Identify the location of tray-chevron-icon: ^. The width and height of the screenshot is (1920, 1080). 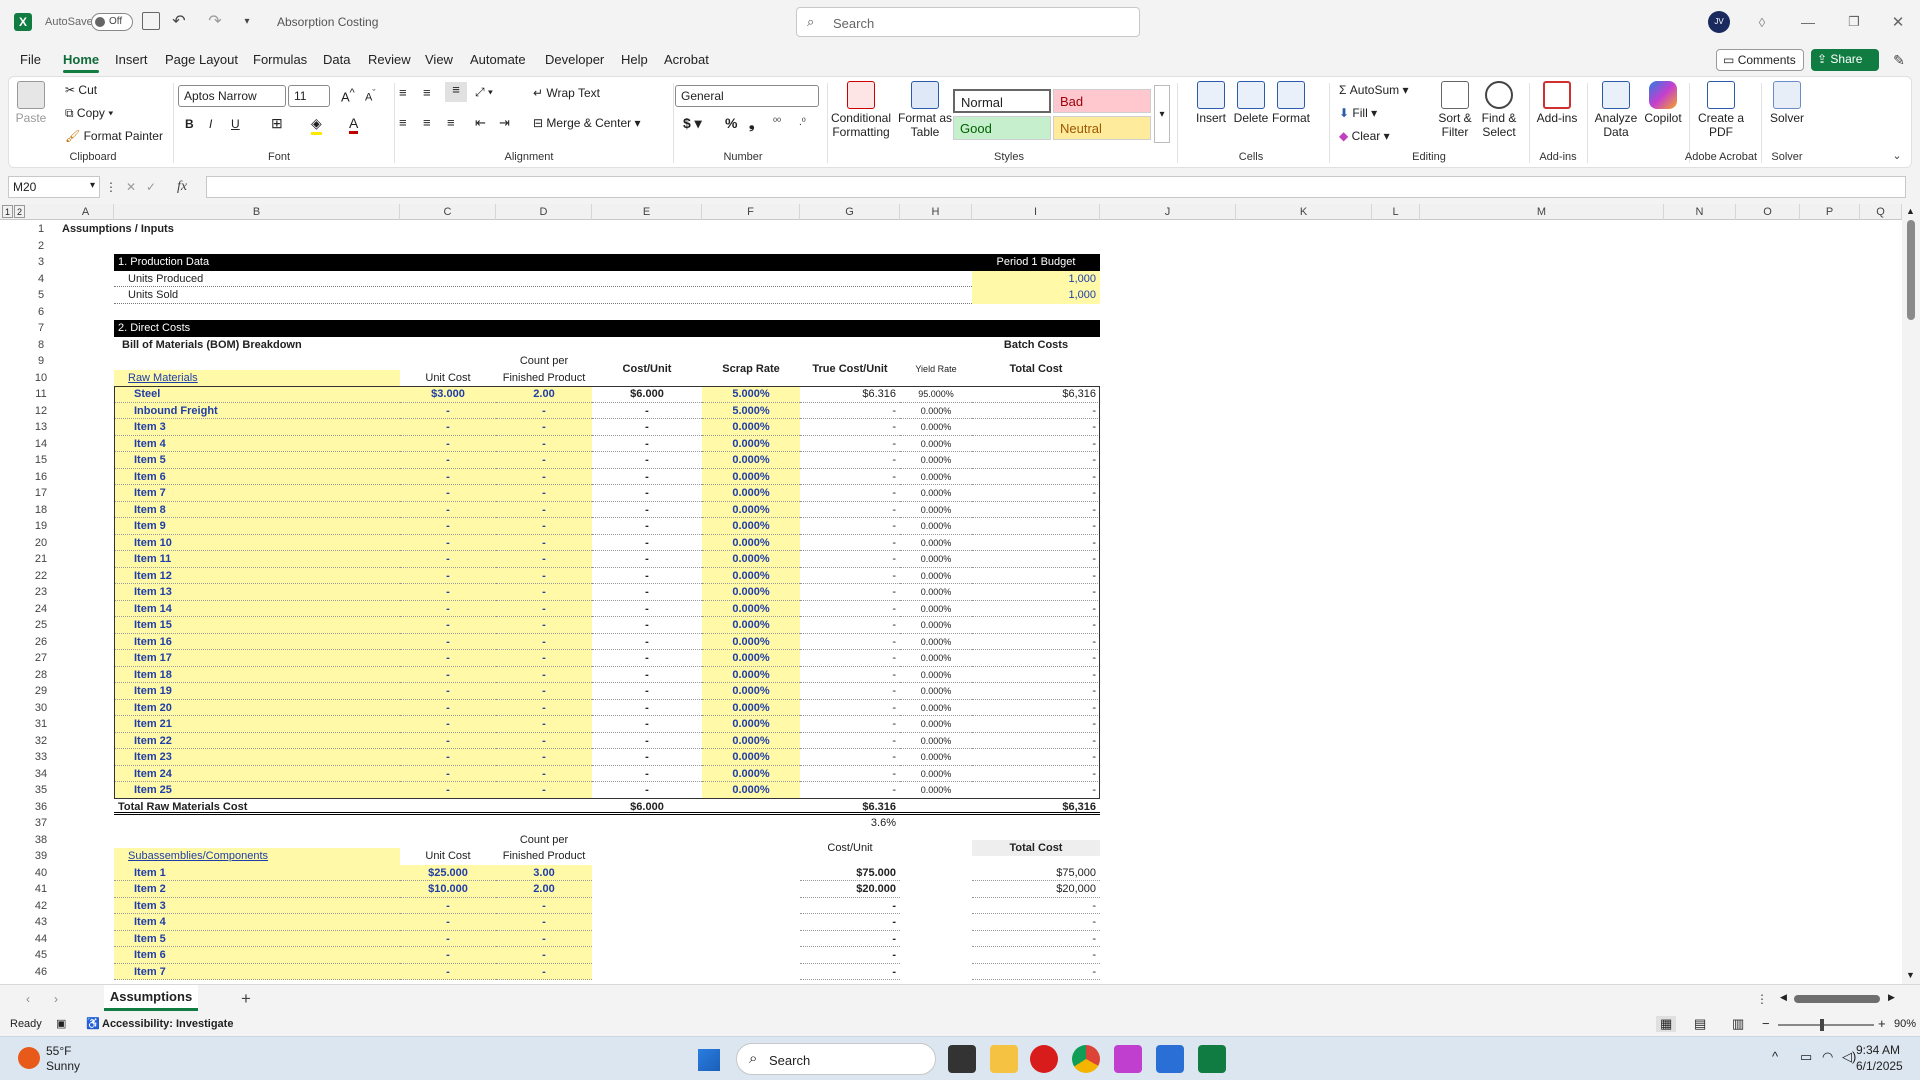
(1775, 1056).